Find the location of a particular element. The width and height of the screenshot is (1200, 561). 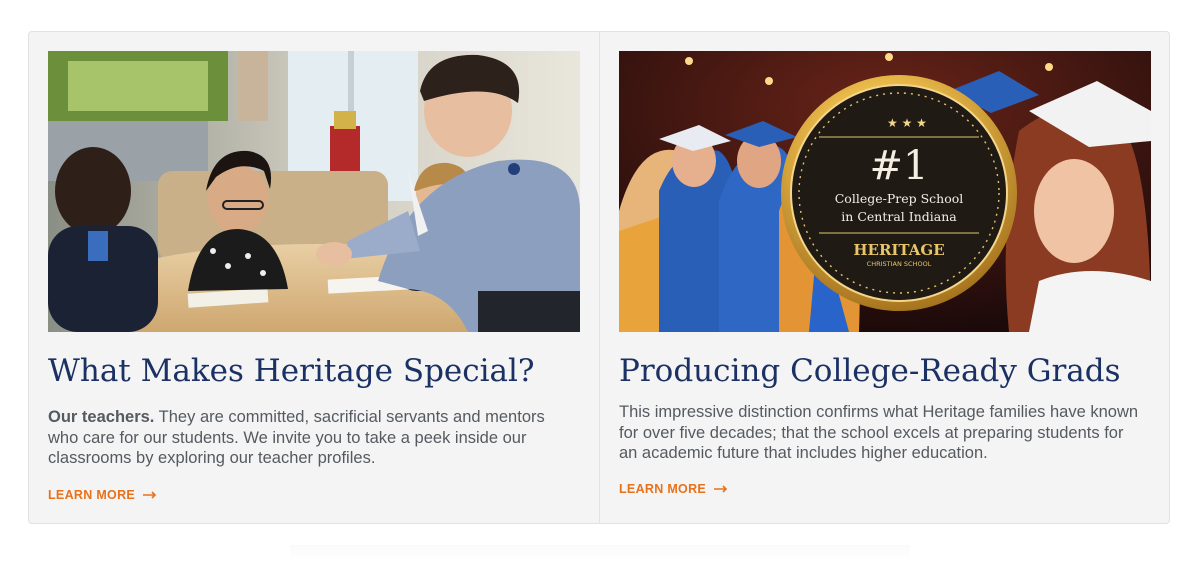

section-divider-shadow is located at coordinates (600, 553).